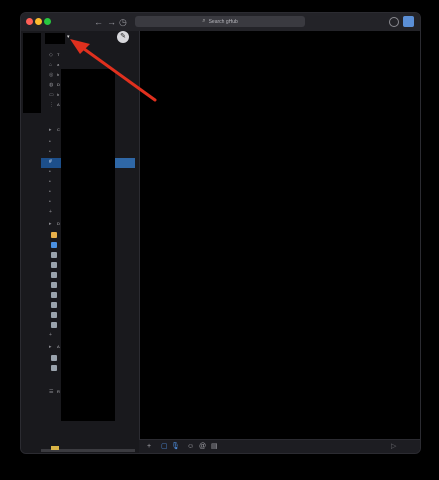  Describe the element at coordinates (204, 21) in the screenshot. I see `search-icon: ⌕` at that location.